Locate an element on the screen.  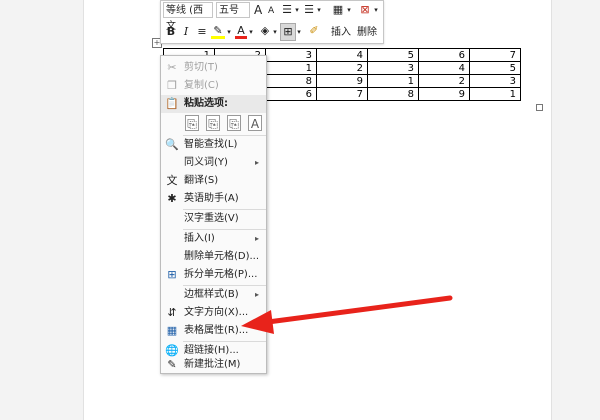
menu-item-copy: ❐ 复制(C) is located at coordinates (213, 86).